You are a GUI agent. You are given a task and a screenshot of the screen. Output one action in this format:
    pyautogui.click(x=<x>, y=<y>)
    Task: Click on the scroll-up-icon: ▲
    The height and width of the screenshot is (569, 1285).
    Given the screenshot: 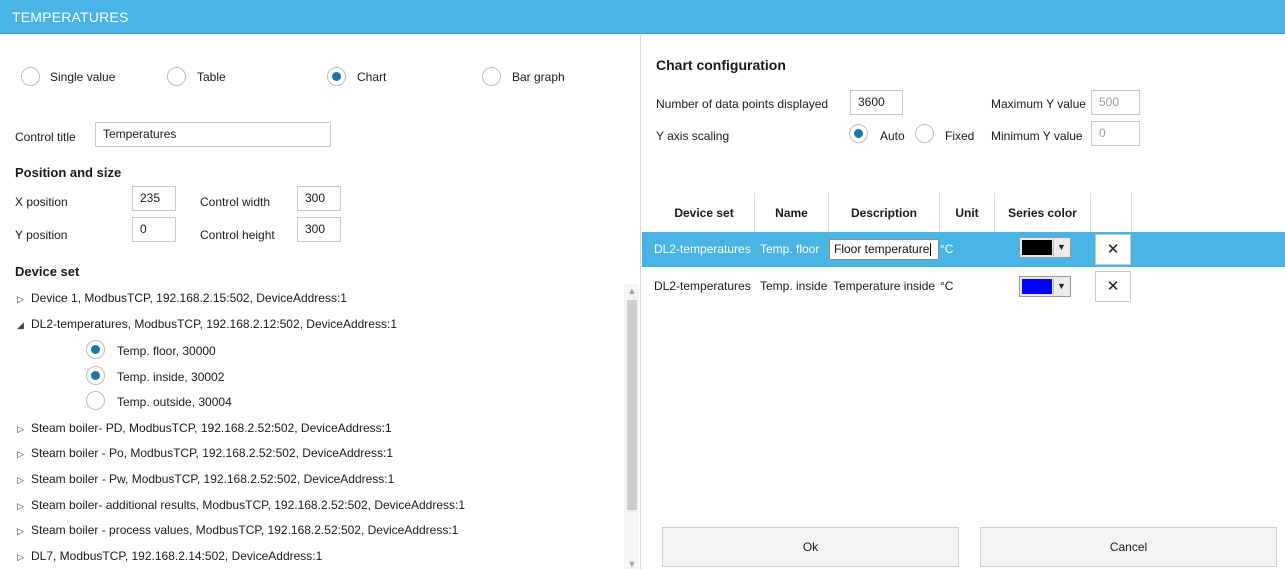 What is the action you would take?
    pyautogui.click(x=632, y=291)
    